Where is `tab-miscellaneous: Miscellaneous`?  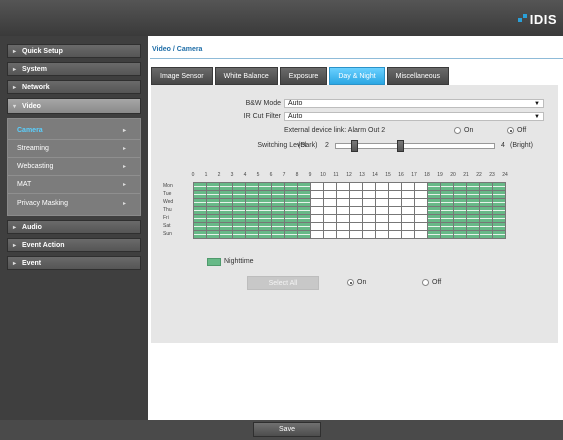 tab-miscellaneous: Miscellaneous is located at coordinates (418, 76).